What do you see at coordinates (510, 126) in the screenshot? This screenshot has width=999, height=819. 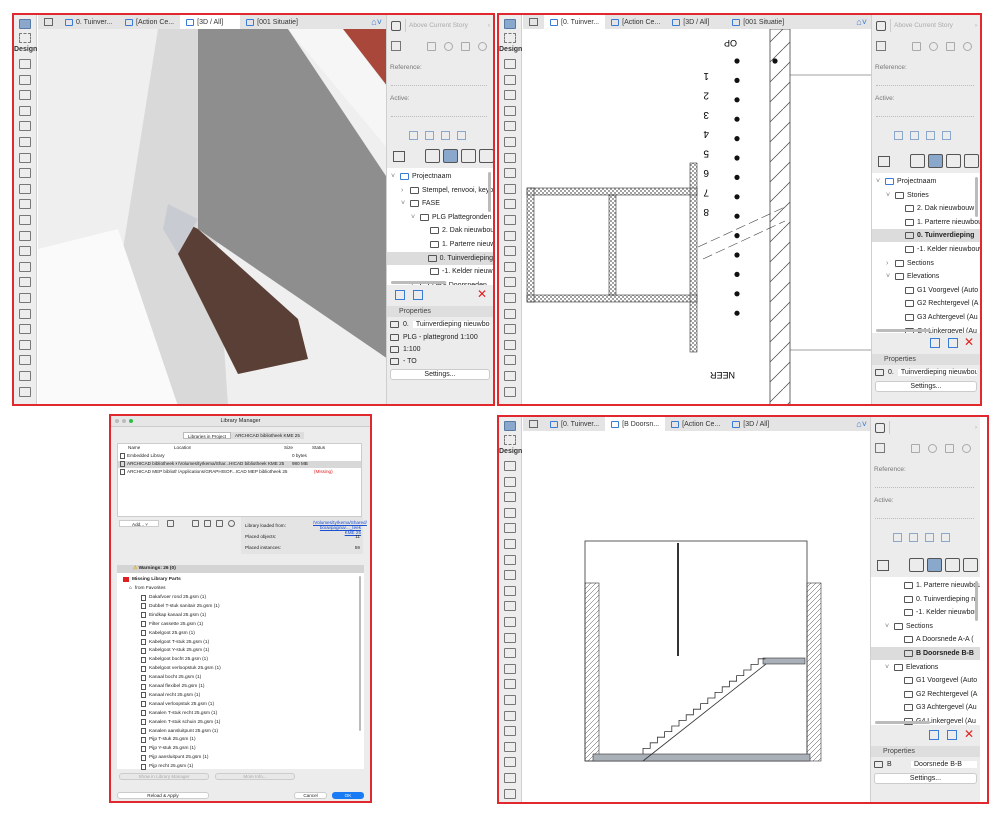 I see `roof-tool-icon` at bounding box center [510, 126].